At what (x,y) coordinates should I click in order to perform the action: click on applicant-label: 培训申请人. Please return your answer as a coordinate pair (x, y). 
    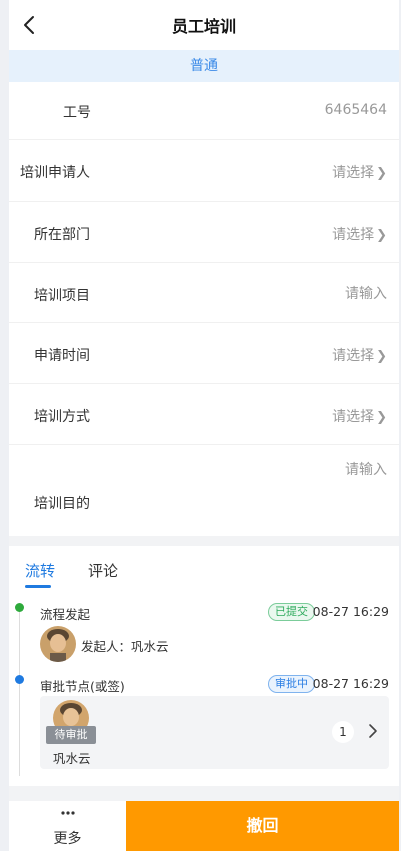
    Looking at the image, I should click on (55, 173).